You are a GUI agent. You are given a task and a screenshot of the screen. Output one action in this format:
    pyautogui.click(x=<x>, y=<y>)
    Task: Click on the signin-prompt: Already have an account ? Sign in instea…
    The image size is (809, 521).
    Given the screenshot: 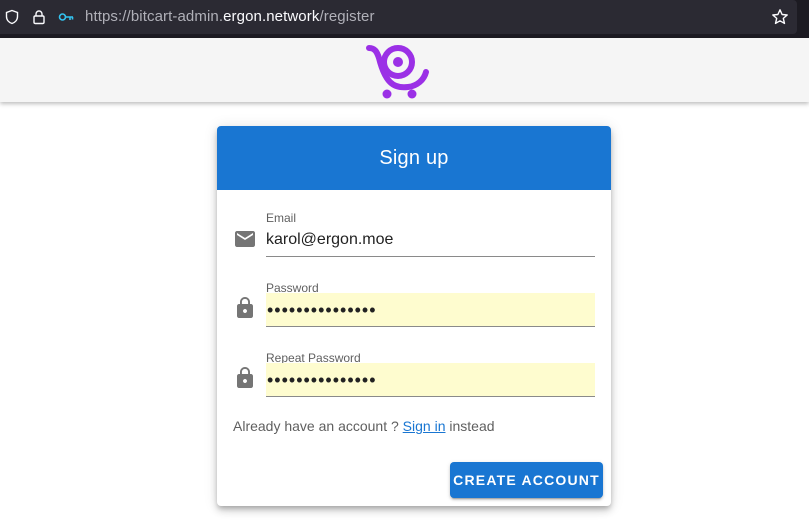 What is the action you would take?
    pyautogui.click(x=364, y=426)
    